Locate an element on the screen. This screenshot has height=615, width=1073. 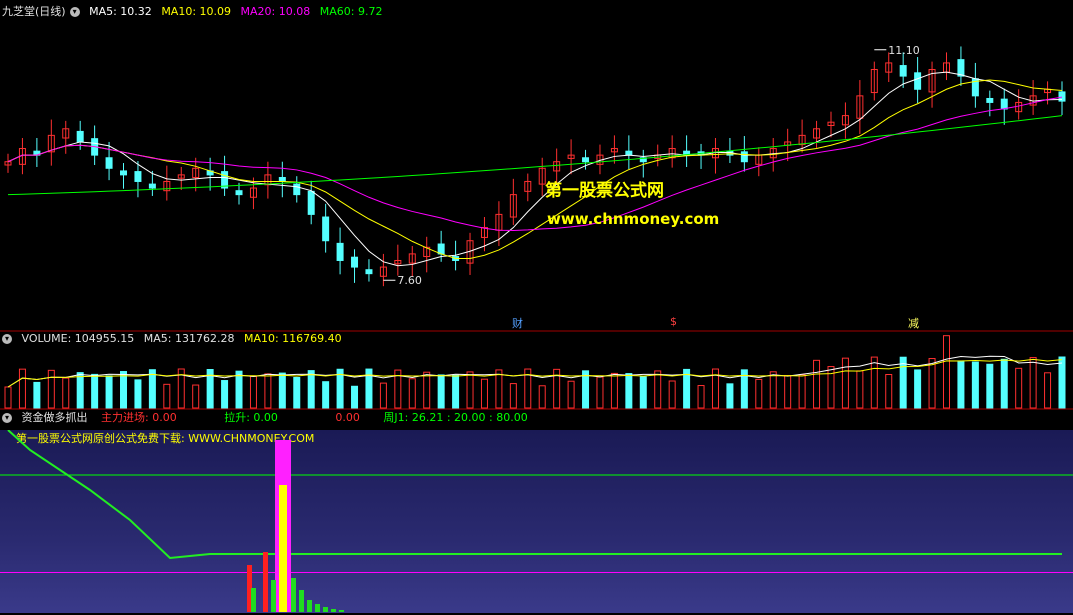
zhuli-signal-bar is located at coordinates (283, 548).